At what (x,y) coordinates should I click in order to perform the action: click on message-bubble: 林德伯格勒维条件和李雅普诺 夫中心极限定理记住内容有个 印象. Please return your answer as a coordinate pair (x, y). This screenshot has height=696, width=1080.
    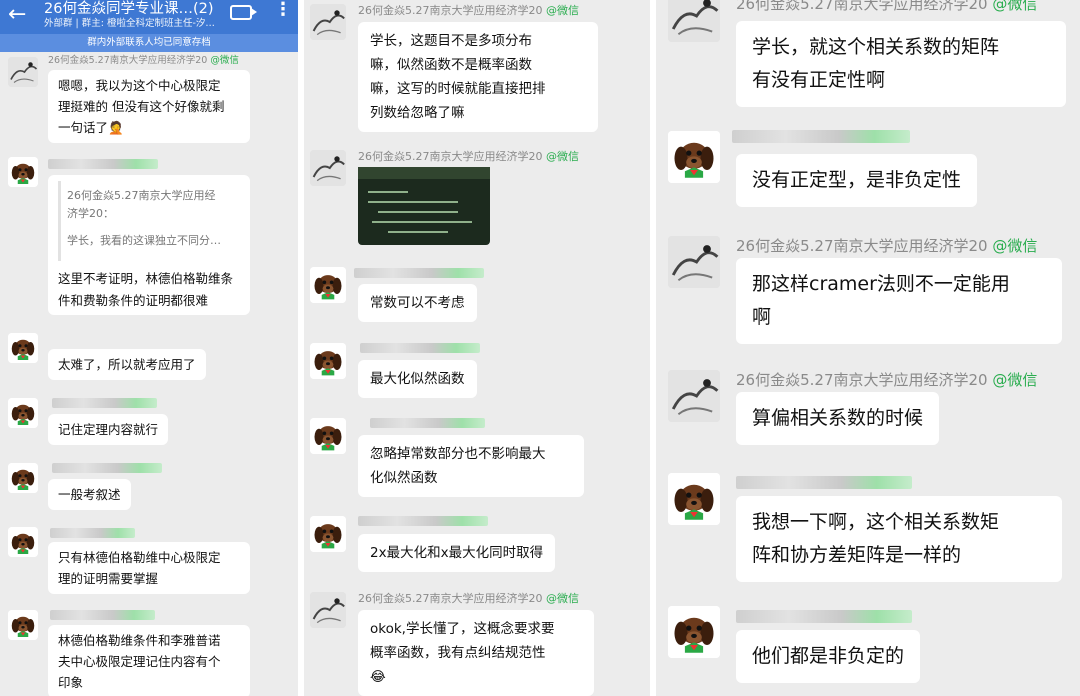
    Looking at the image, I should click on (149, 660).